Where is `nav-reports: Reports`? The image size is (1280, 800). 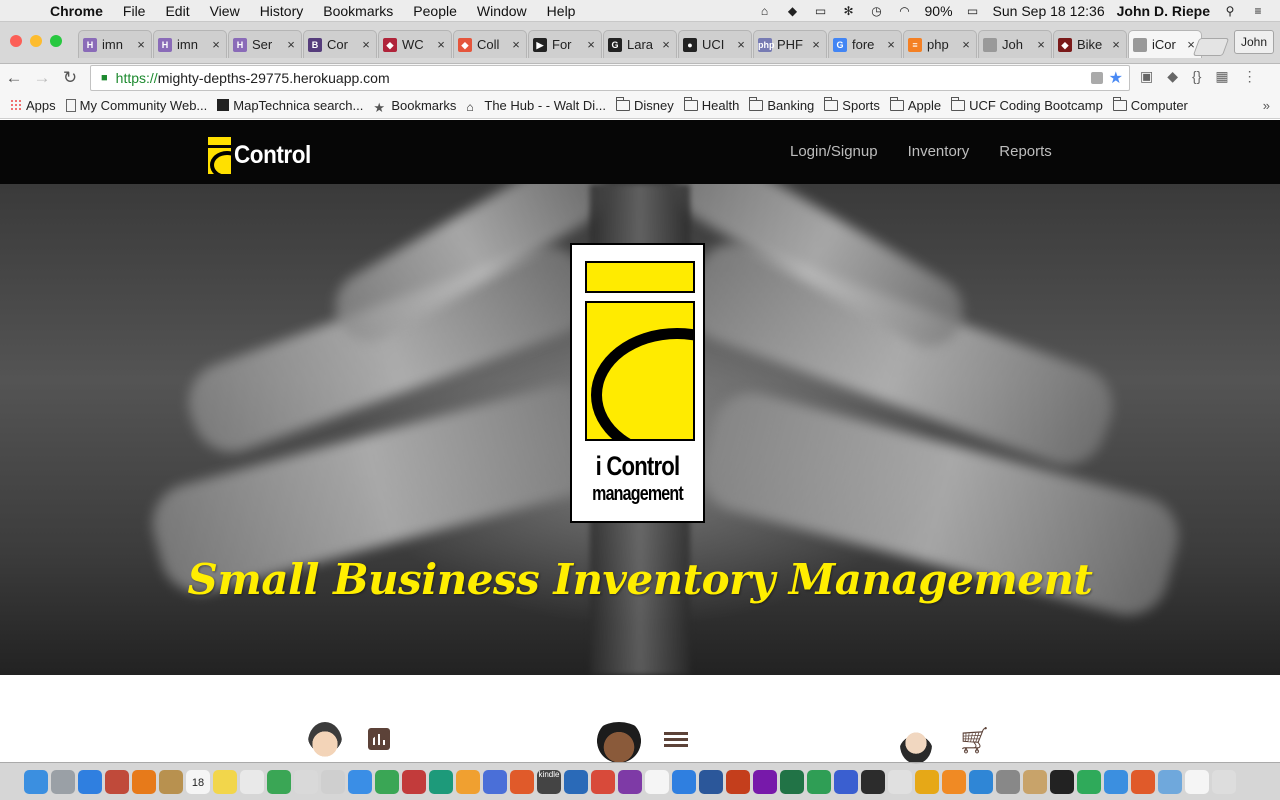 nav-reports: Reports is located at coordinates (1025, 151).